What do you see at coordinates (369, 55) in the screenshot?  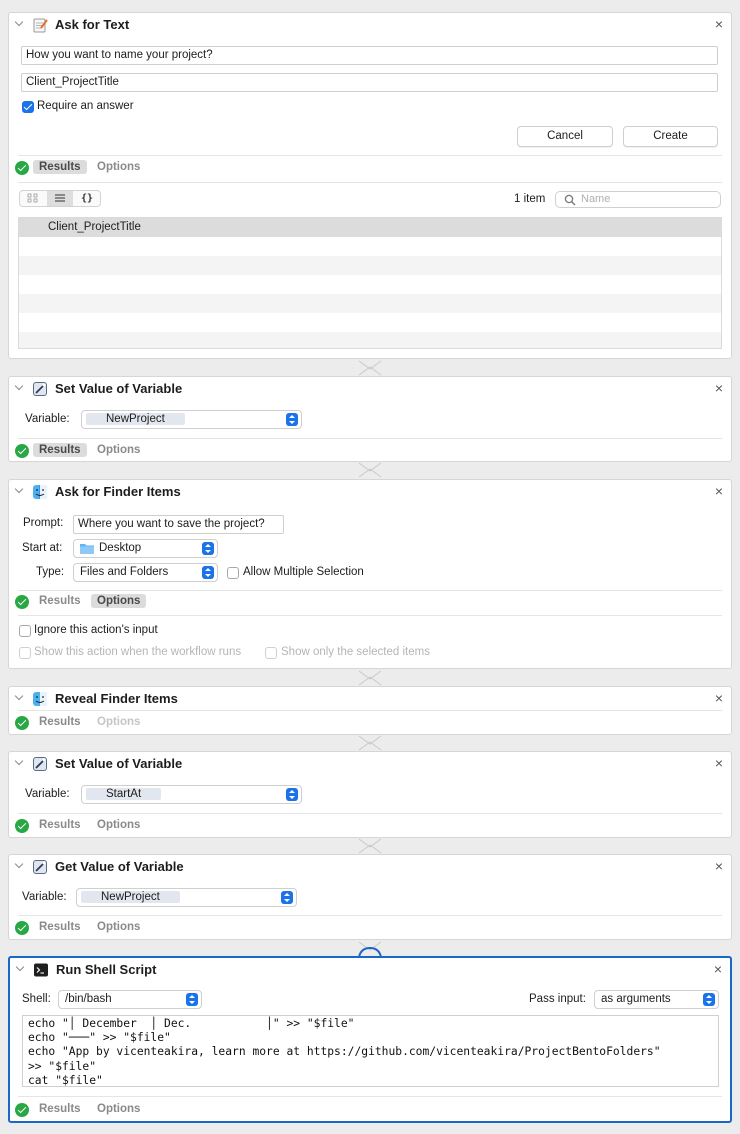 I see `question-field: How you want to name your project?` at bounding box center [369, 55].